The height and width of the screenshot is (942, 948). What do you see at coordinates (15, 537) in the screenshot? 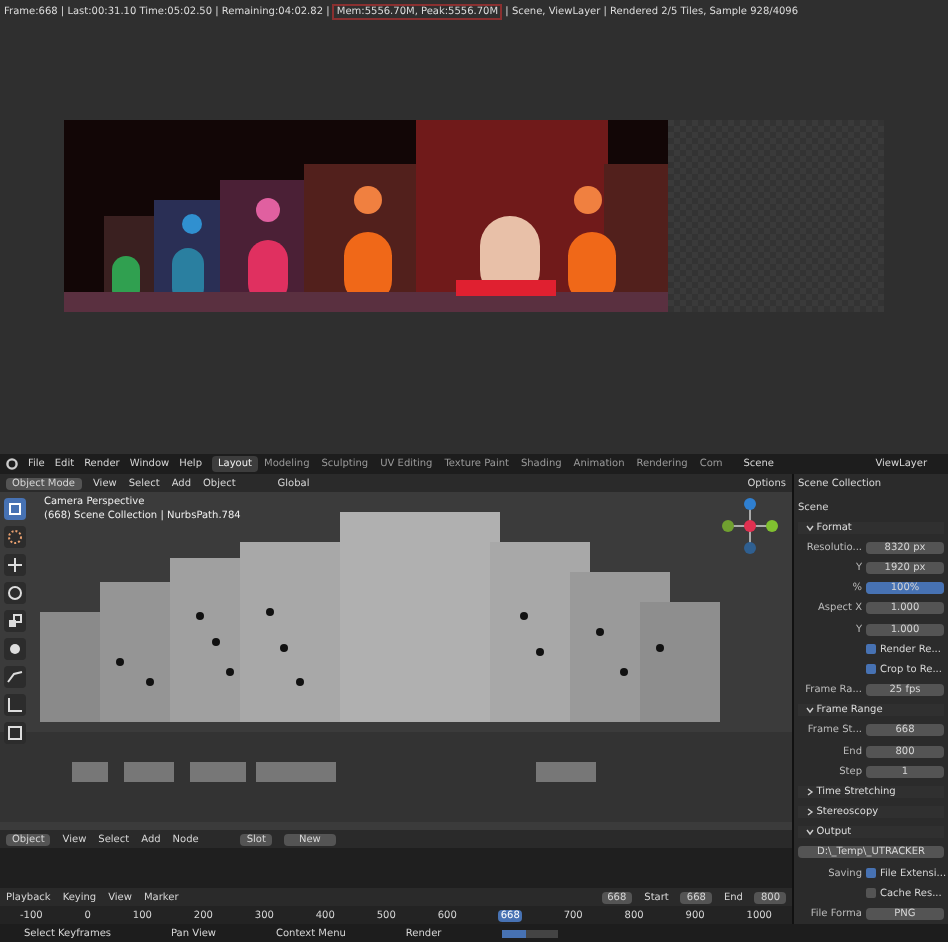
I see `cursor-icon` at bounding box center [15, 537].